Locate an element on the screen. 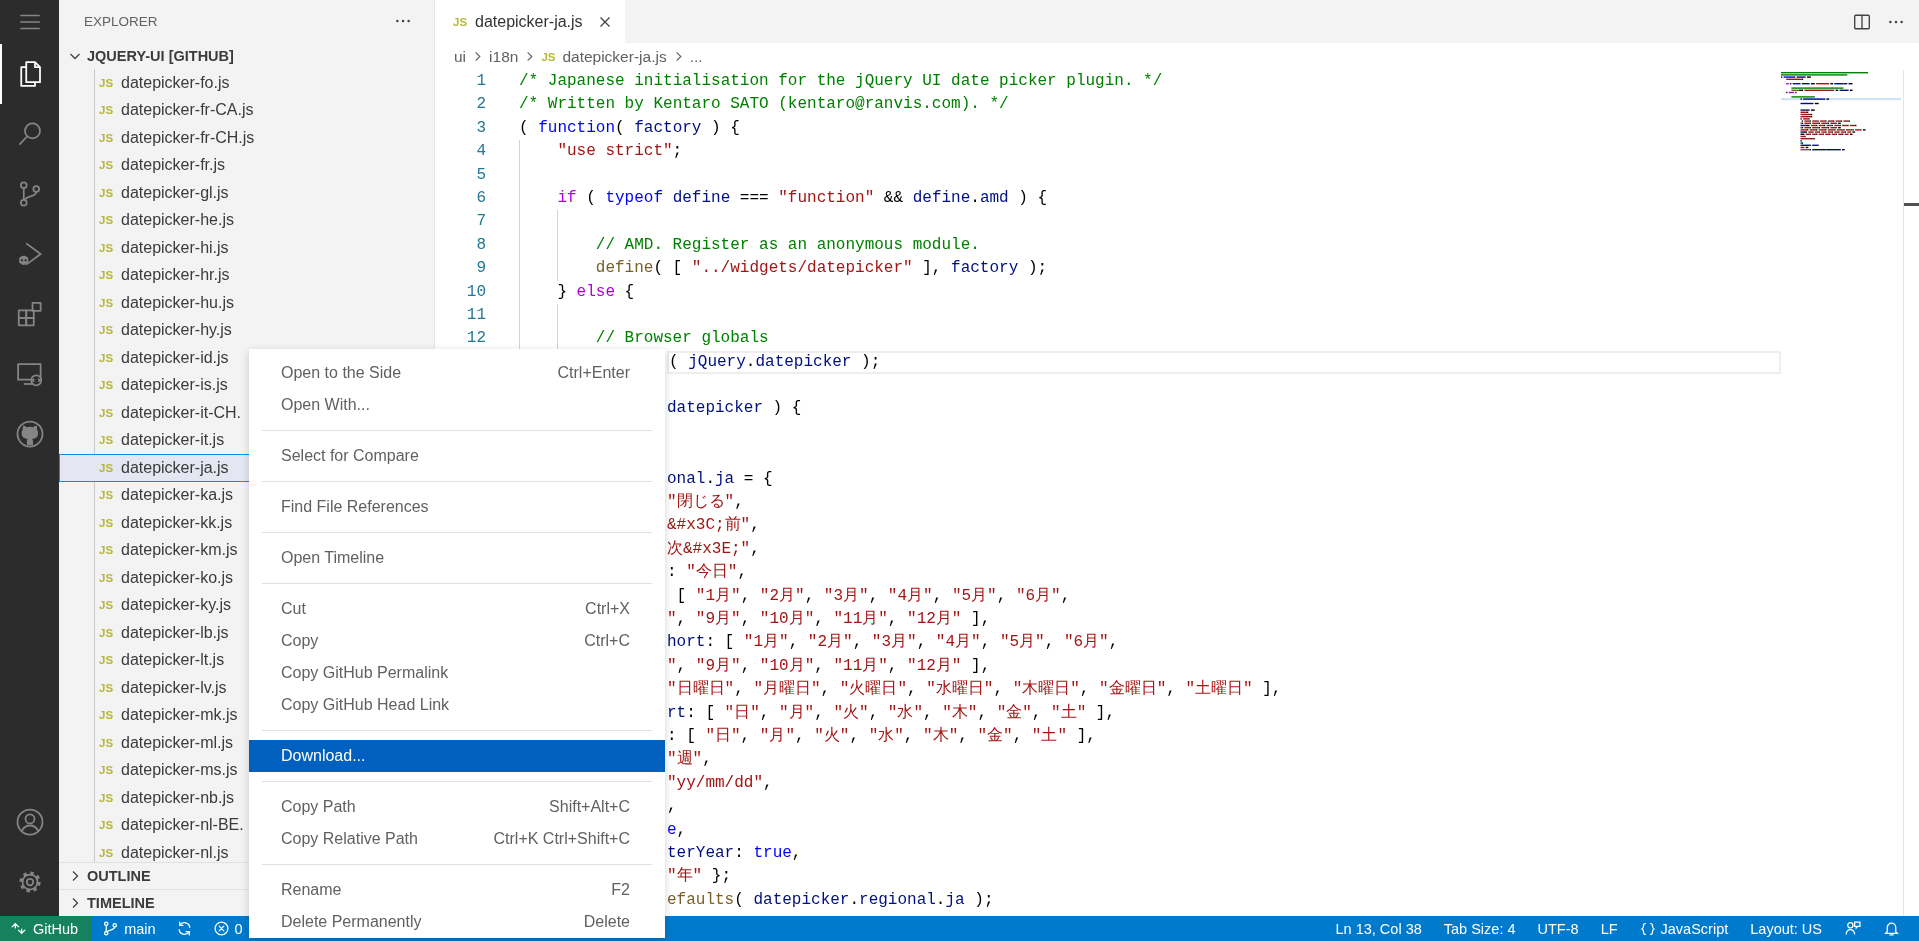  line-number: 6 is located at coordinates (481, 198).